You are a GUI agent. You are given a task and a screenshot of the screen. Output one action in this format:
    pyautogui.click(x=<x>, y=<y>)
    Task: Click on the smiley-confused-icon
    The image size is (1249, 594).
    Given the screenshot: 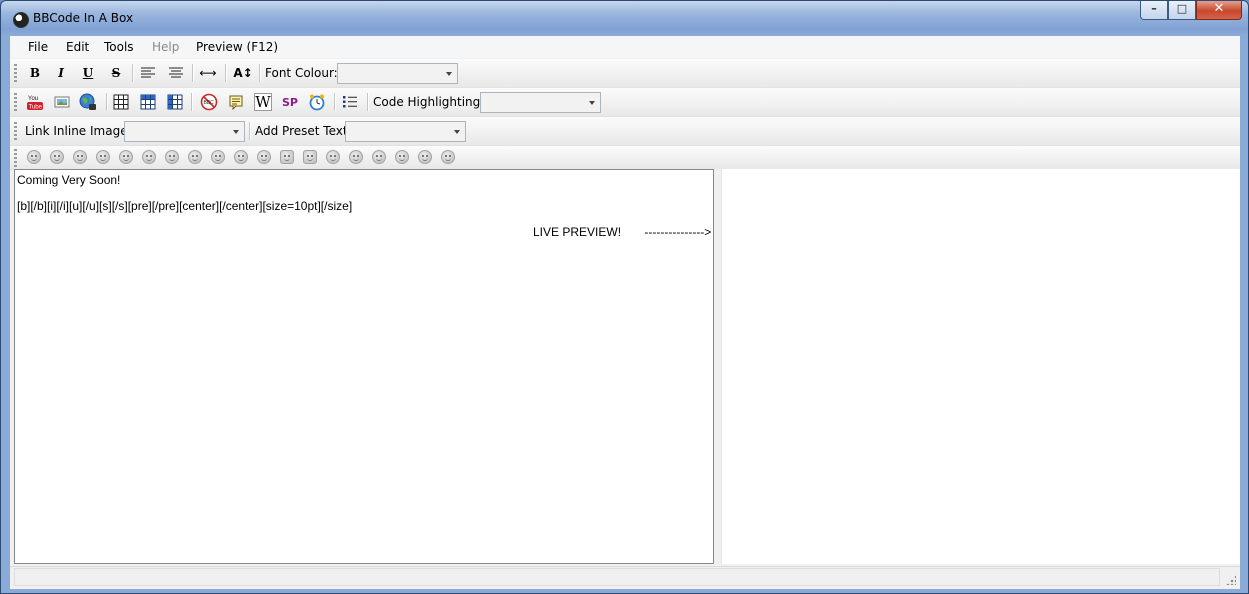 What is the action you would take?
    pyautogui.click(x=195, y=157)
    